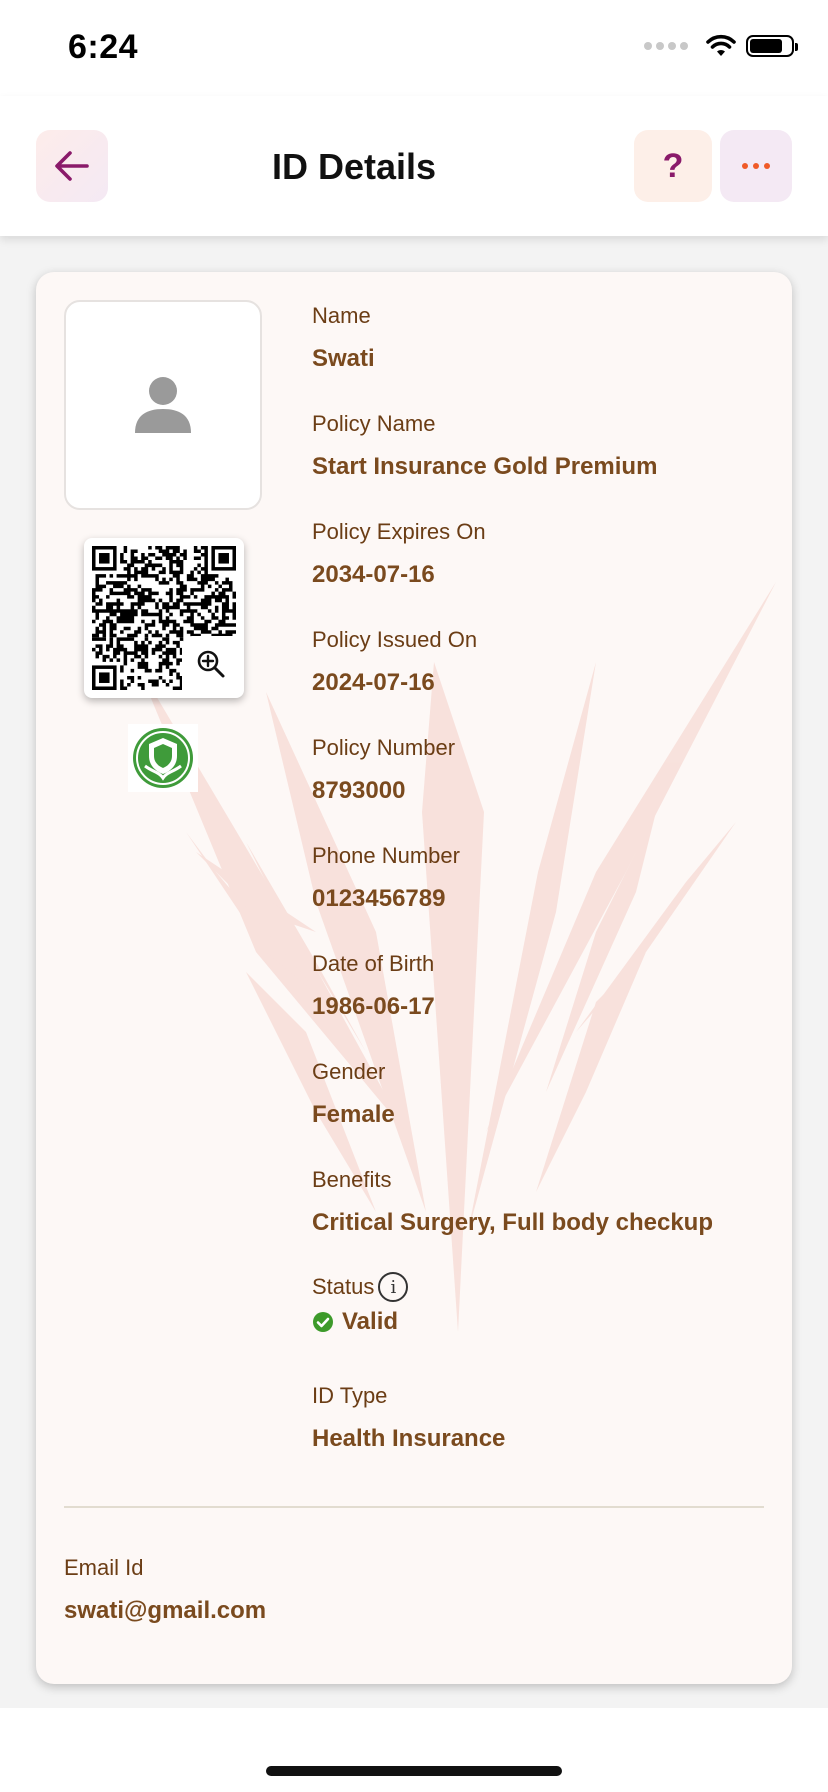 The height and width of the screenshot is (1792, 828). Describe the element at coordinates (386, 855) in the screenshot. I see `field-label: Phone Number` at that location.